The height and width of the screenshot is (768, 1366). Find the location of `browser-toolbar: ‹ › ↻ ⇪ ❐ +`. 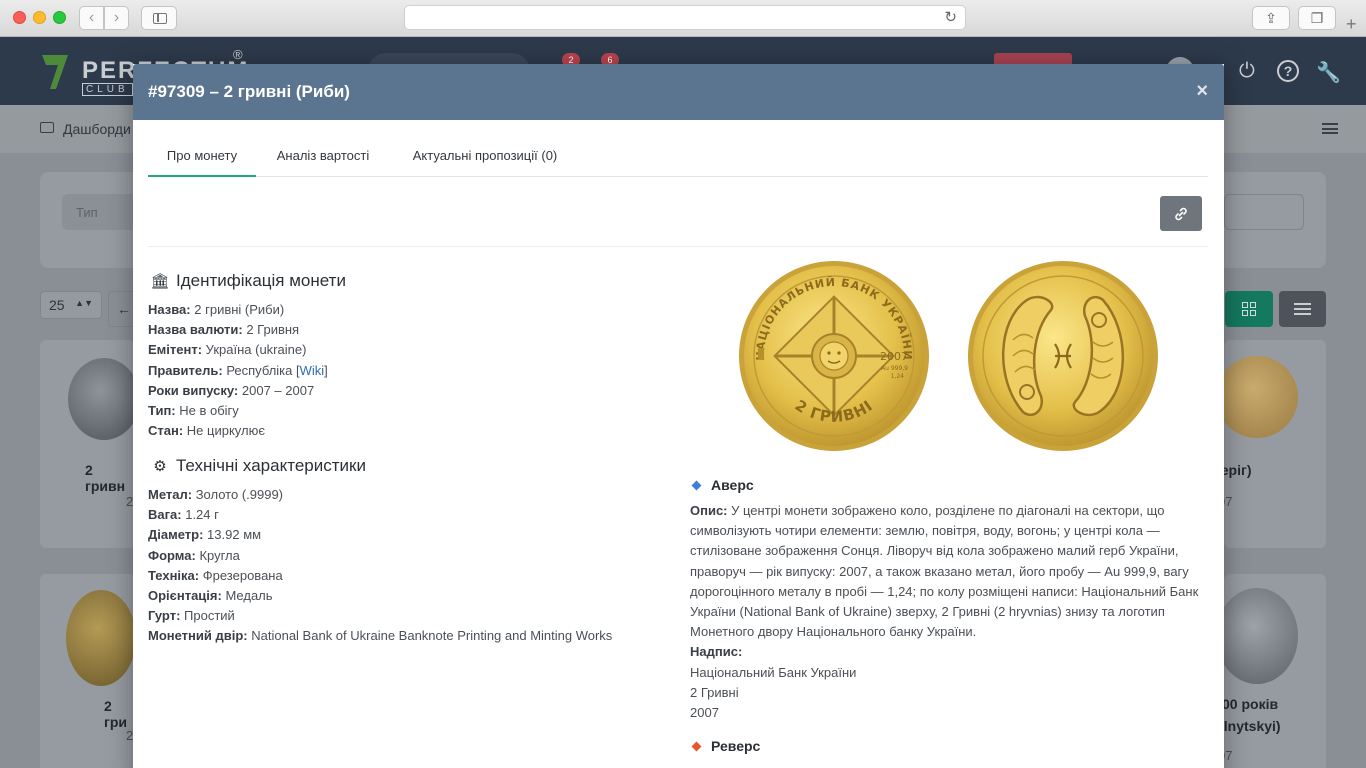

browser-toolbar: ‹ › ↻ ⇪ ❐ + is located at coordinates (683, 18).